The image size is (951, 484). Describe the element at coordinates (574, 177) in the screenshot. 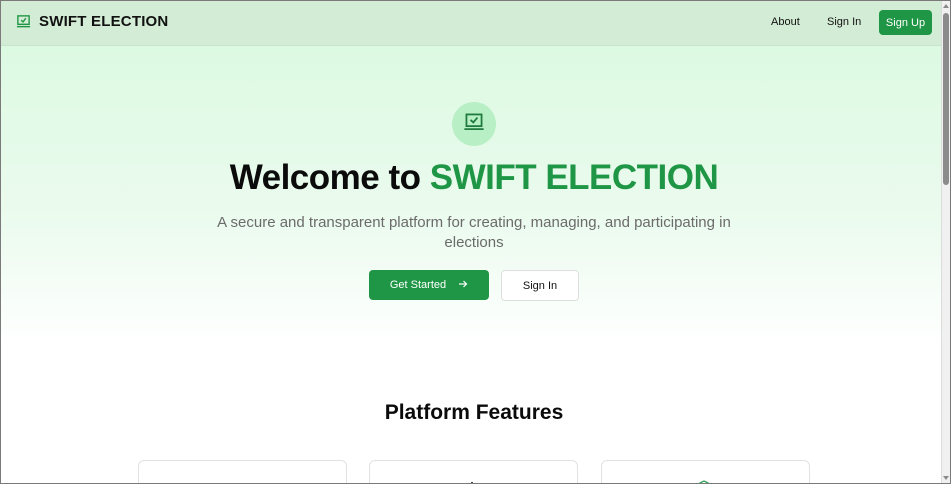

I see `hero-title-accent: SWIFT ELECTION` at that location.